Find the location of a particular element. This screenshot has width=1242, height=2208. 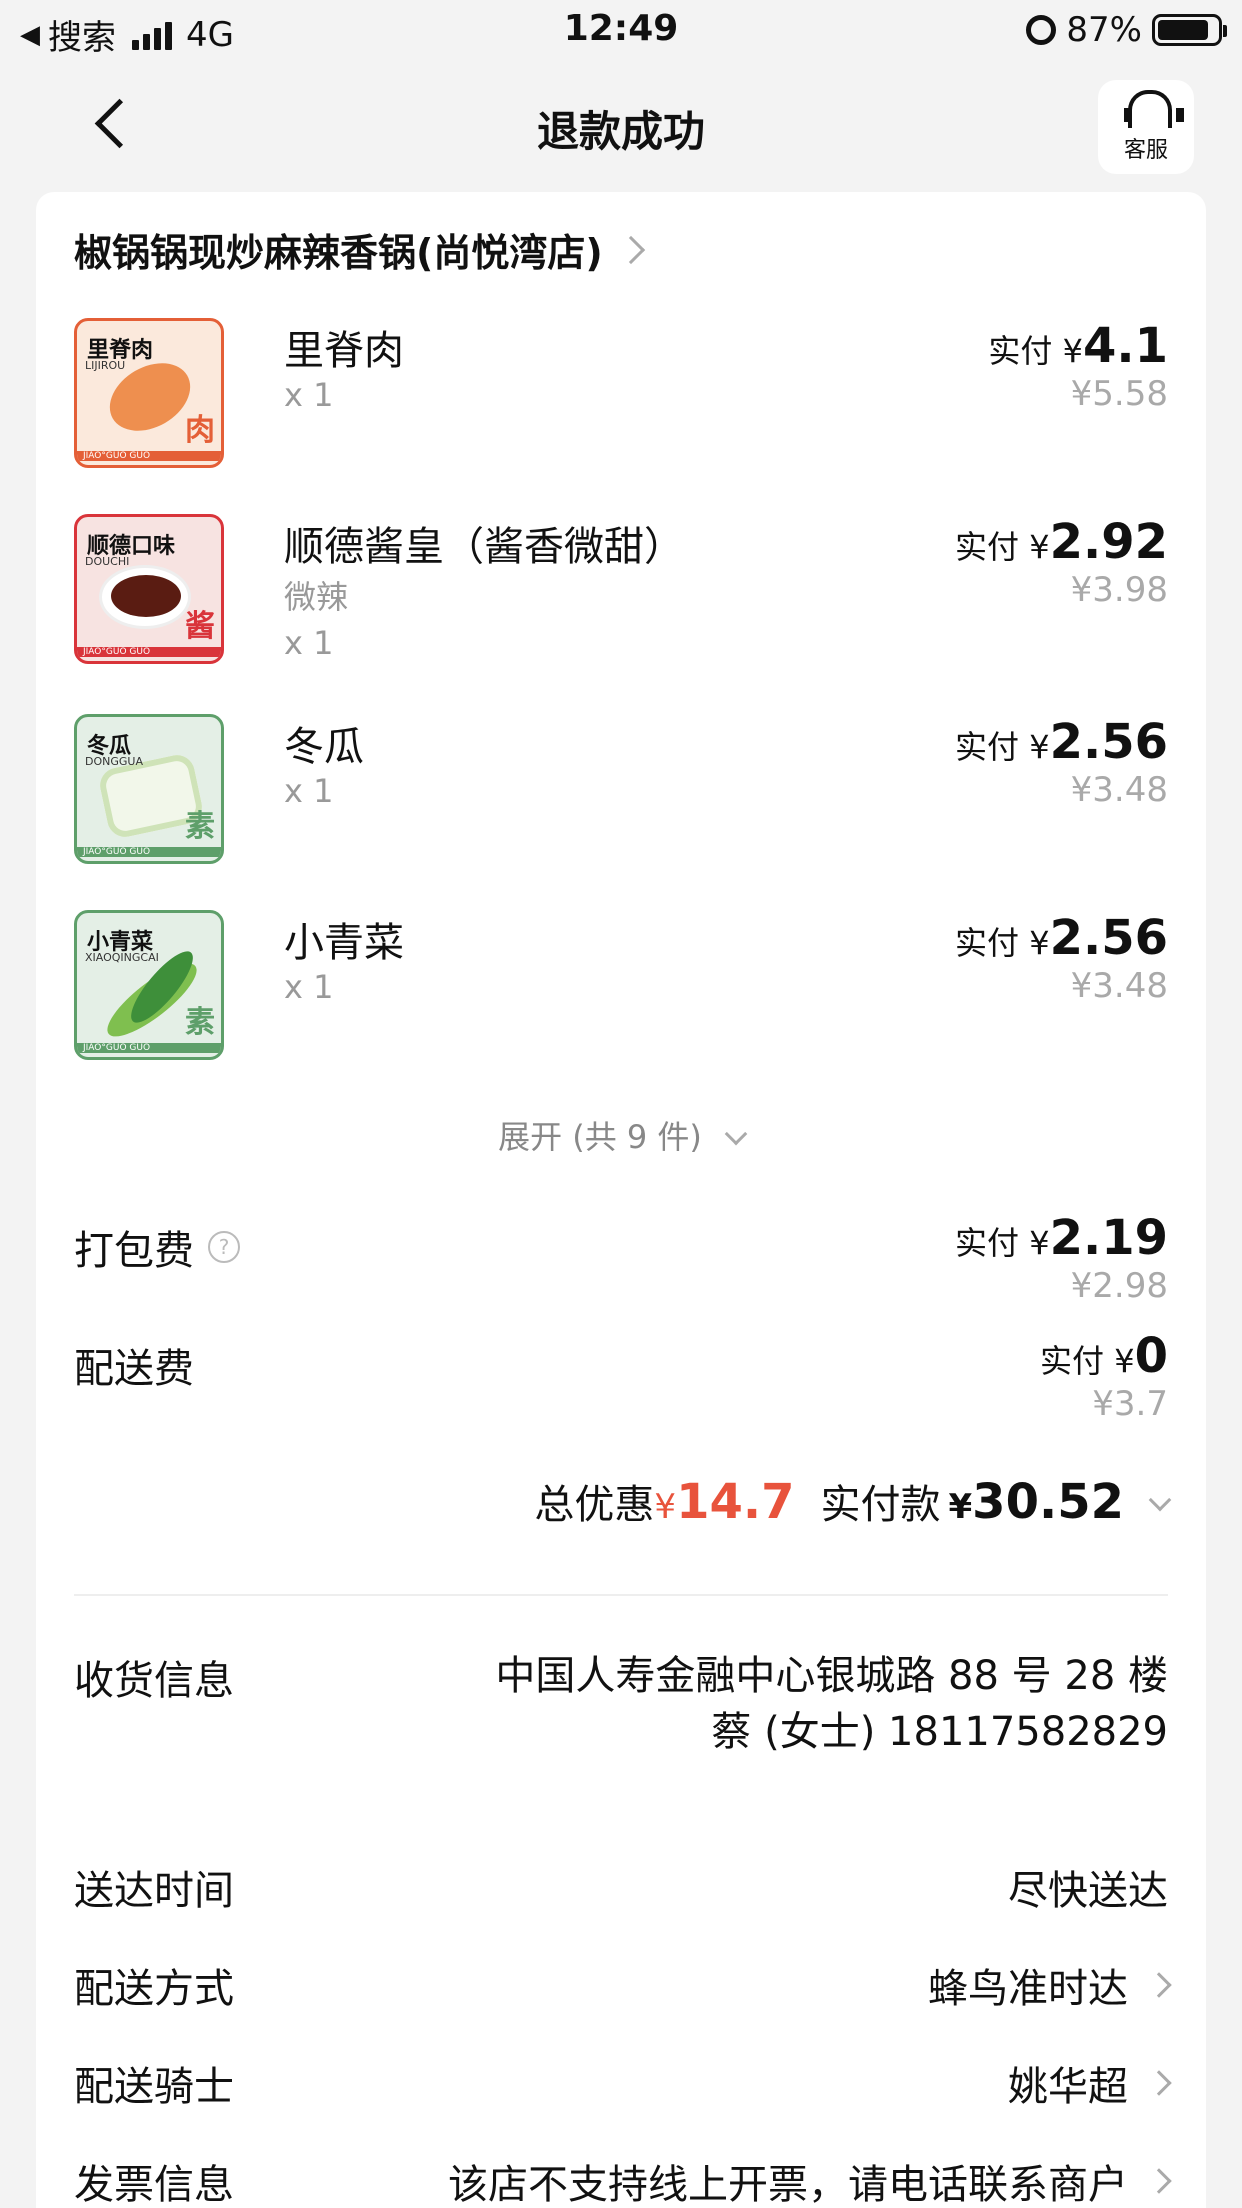

paid-amount: 0 is located at coordinates (1151, 1356).